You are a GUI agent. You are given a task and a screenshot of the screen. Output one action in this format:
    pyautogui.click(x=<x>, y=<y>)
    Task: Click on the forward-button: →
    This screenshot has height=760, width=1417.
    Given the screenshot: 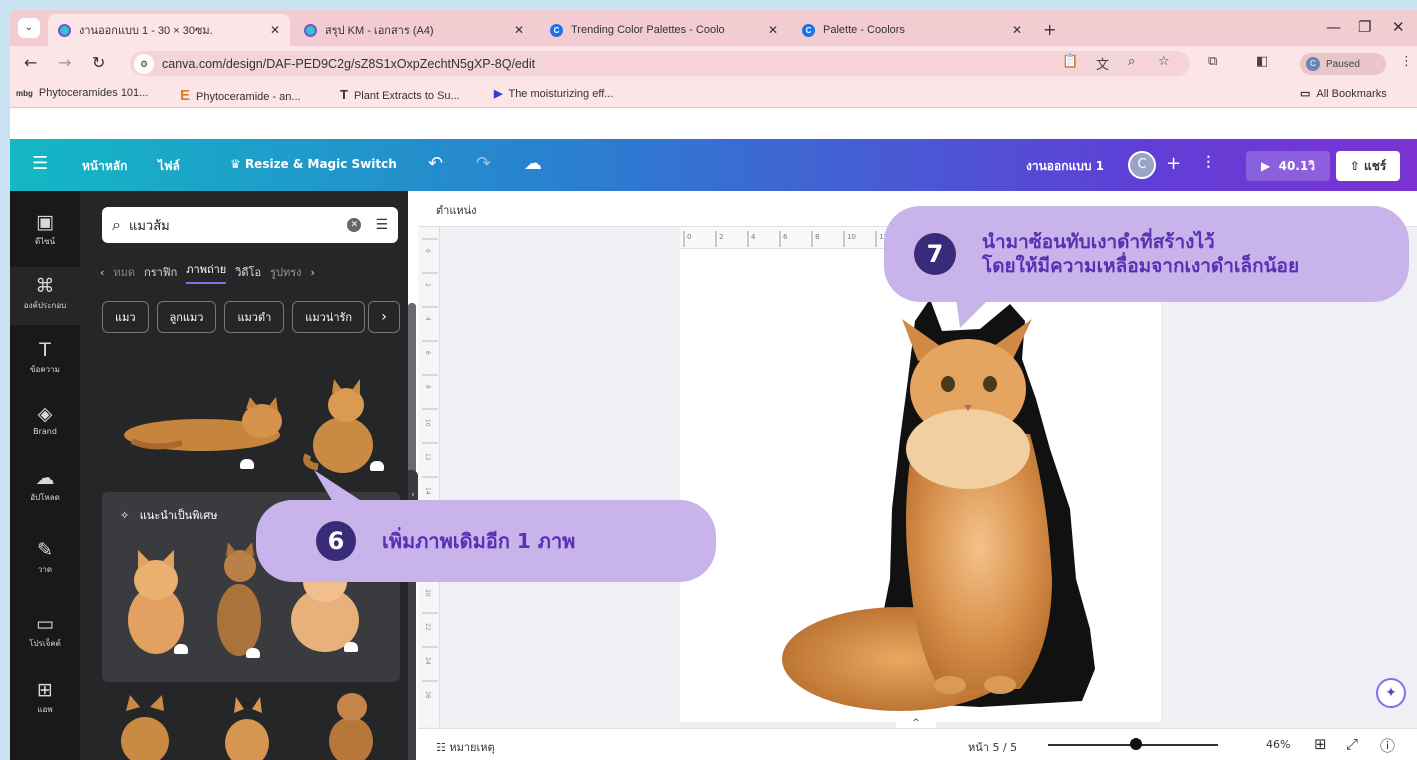 What is the action you would take?
    pyautogui.click(x=64, y=62)
    